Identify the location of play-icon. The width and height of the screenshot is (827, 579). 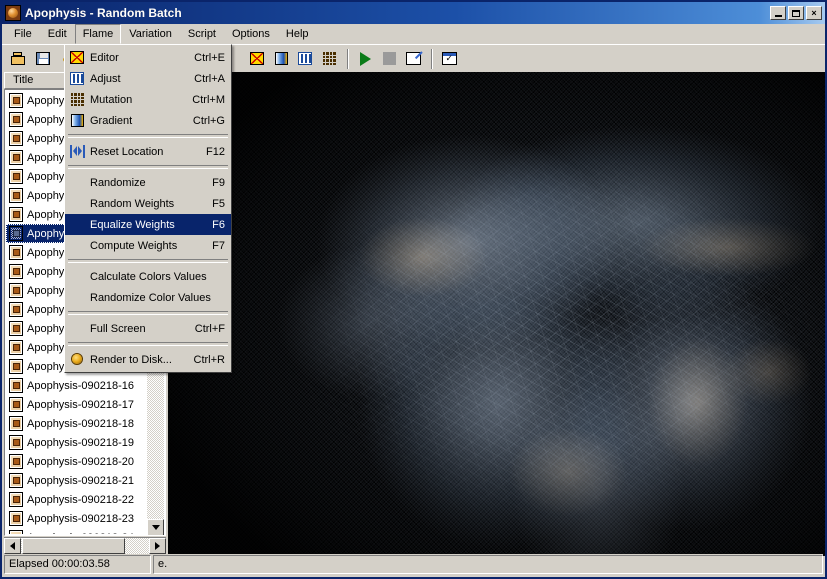
(365, 58).